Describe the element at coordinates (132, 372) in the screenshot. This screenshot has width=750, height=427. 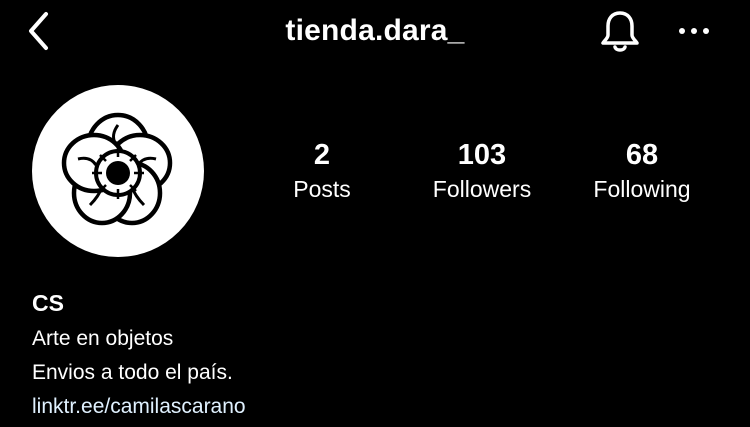
I see `bio-line: Envios a todo el país.` at that location.